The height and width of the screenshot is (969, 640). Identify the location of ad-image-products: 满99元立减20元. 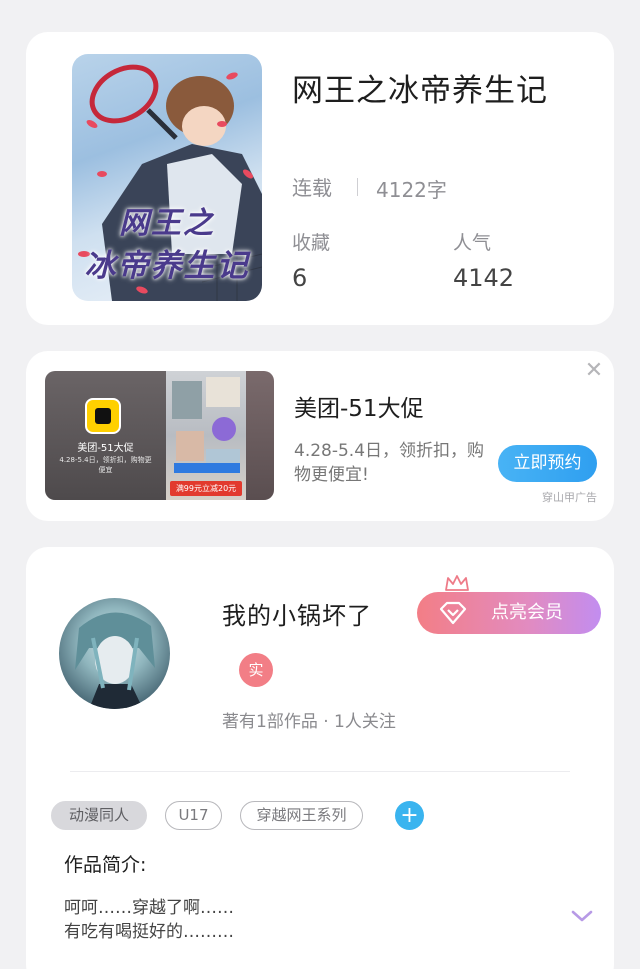
(206, 435).